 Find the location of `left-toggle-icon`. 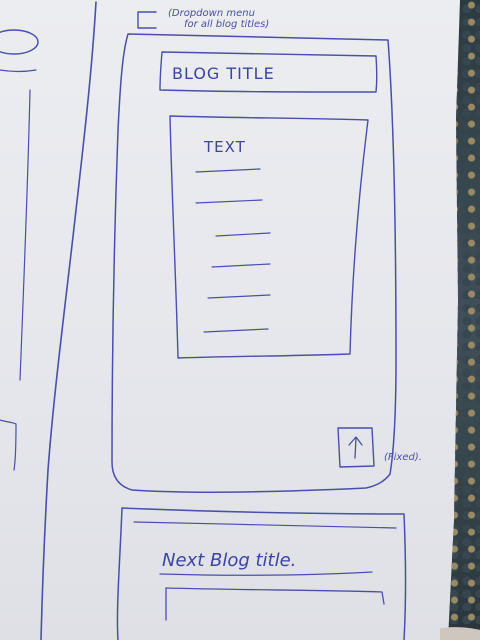

left-toggle-icon is located at coordinates (19, 42).